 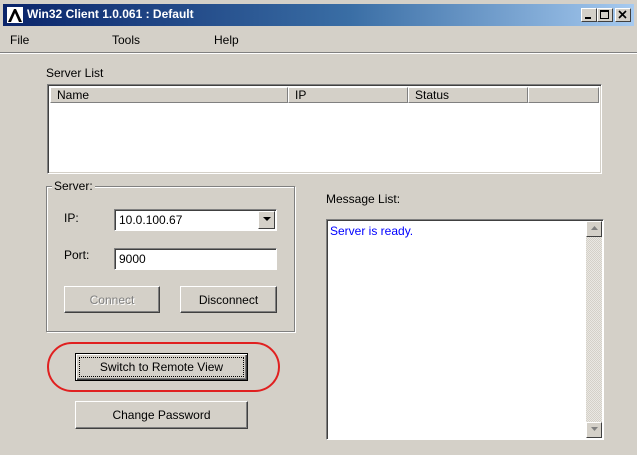 I want to click on window-title: Win32 Client 1.0.061 : Default, so click(x=110, y=14).